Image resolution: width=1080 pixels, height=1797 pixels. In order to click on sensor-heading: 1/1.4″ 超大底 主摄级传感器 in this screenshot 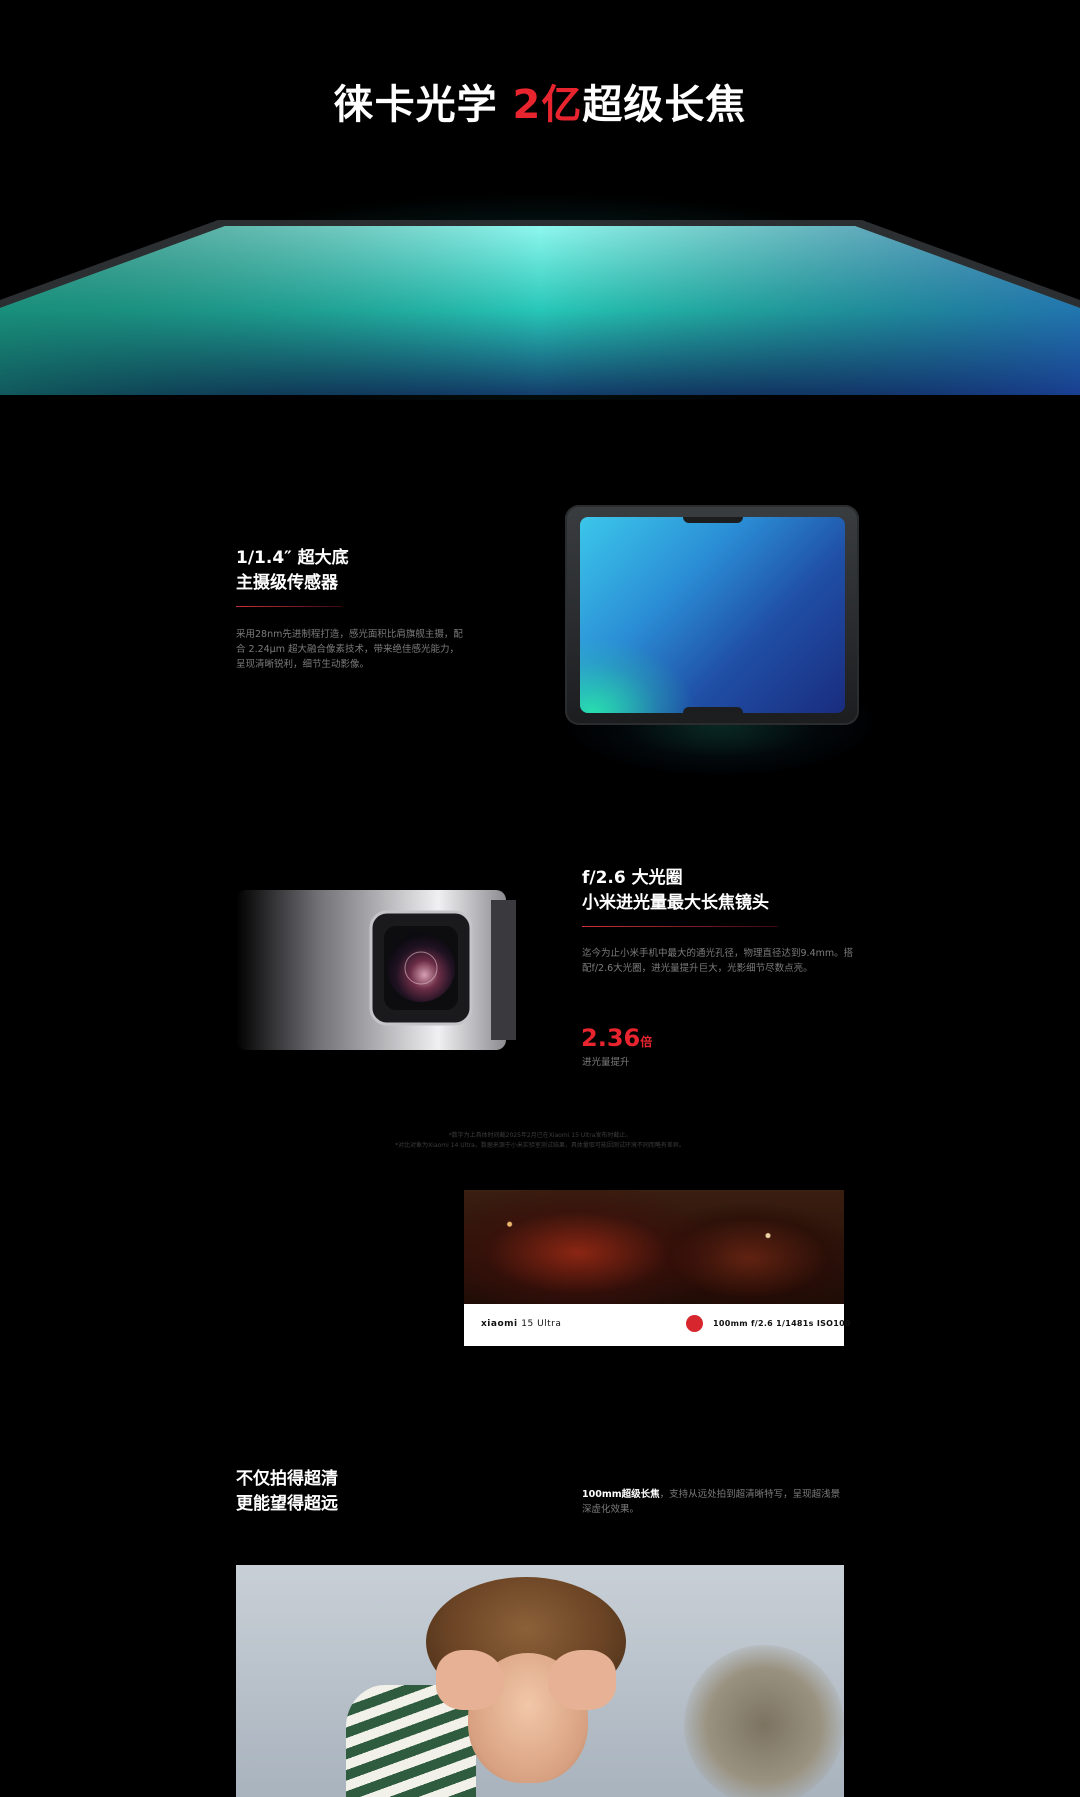, I will do `click(292, 570)`.